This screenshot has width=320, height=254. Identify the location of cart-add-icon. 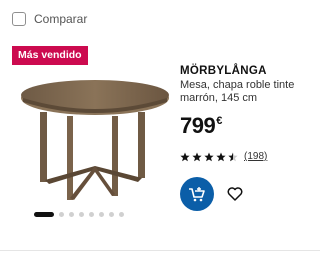
(197, 194).